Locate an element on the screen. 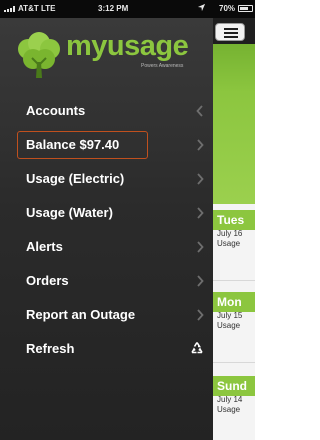  menu-item-alerts: Alerts is located at coordinates (106, 247).